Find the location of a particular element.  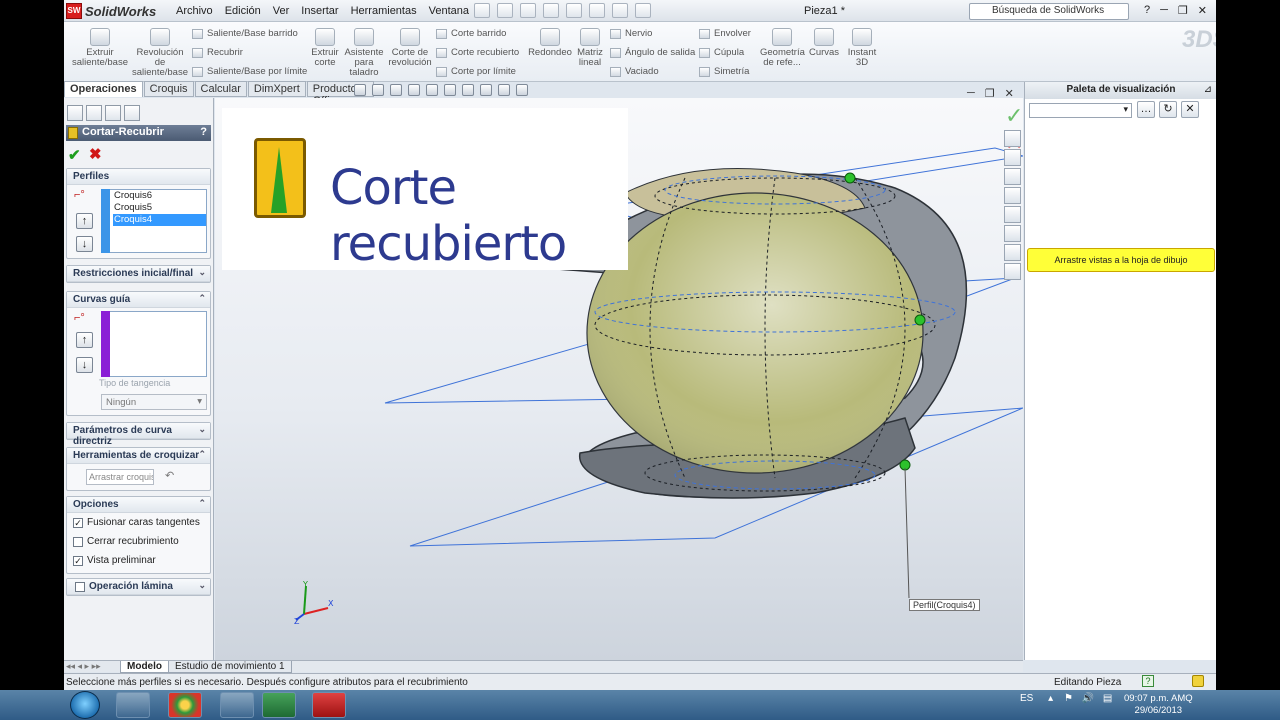

clock: 09:07 p.m. AMQ 29/06/2013 is located at coordinates (1158, 705).